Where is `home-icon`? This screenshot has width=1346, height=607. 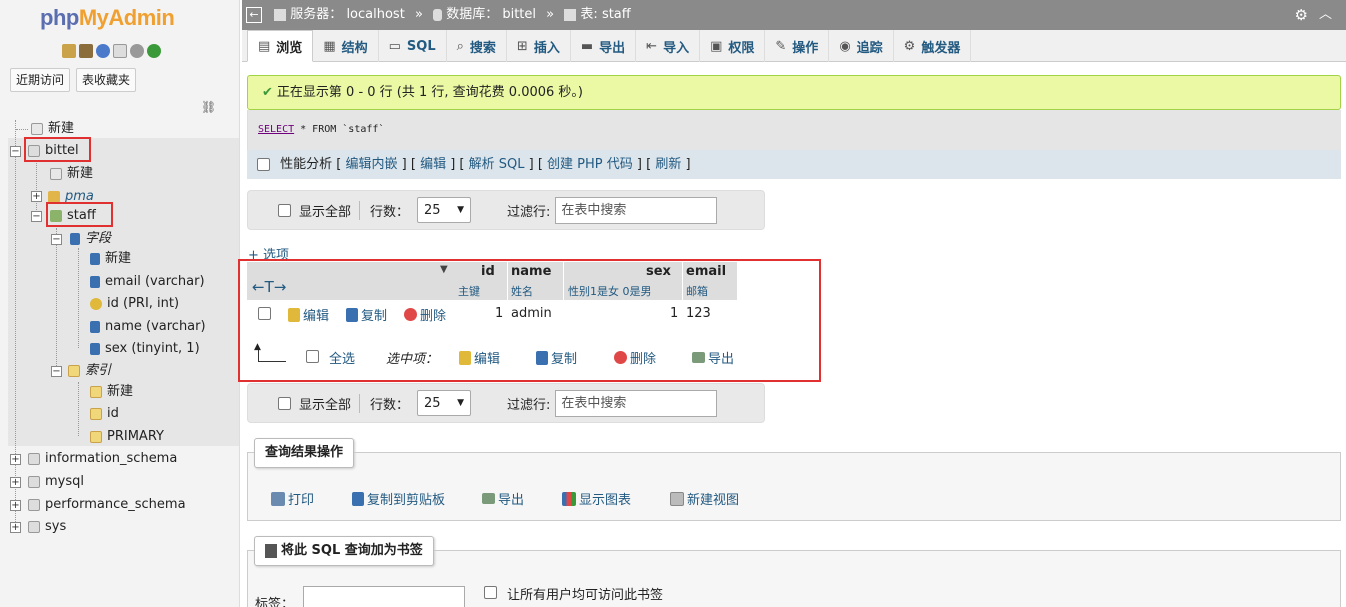 home-icon is located at coordinates (69, 51).